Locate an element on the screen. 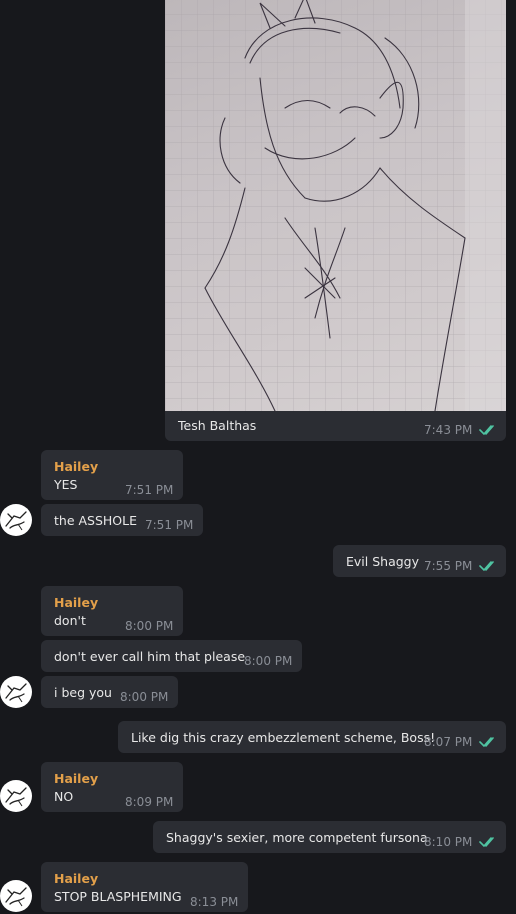  incoming-message: Hailey YES 7:51 PM is located at coordinates (112, 475).